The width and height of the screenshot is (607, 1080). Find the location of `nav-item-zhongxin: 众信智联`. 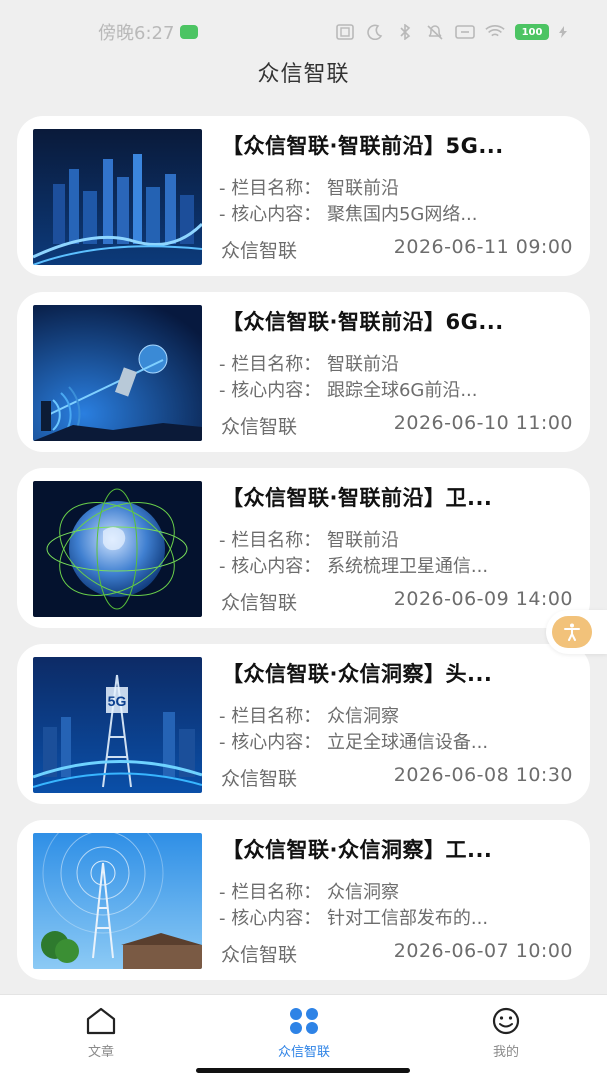

nav-item-zhongxin: 众信智联 is located at coordinates (304, 1033).